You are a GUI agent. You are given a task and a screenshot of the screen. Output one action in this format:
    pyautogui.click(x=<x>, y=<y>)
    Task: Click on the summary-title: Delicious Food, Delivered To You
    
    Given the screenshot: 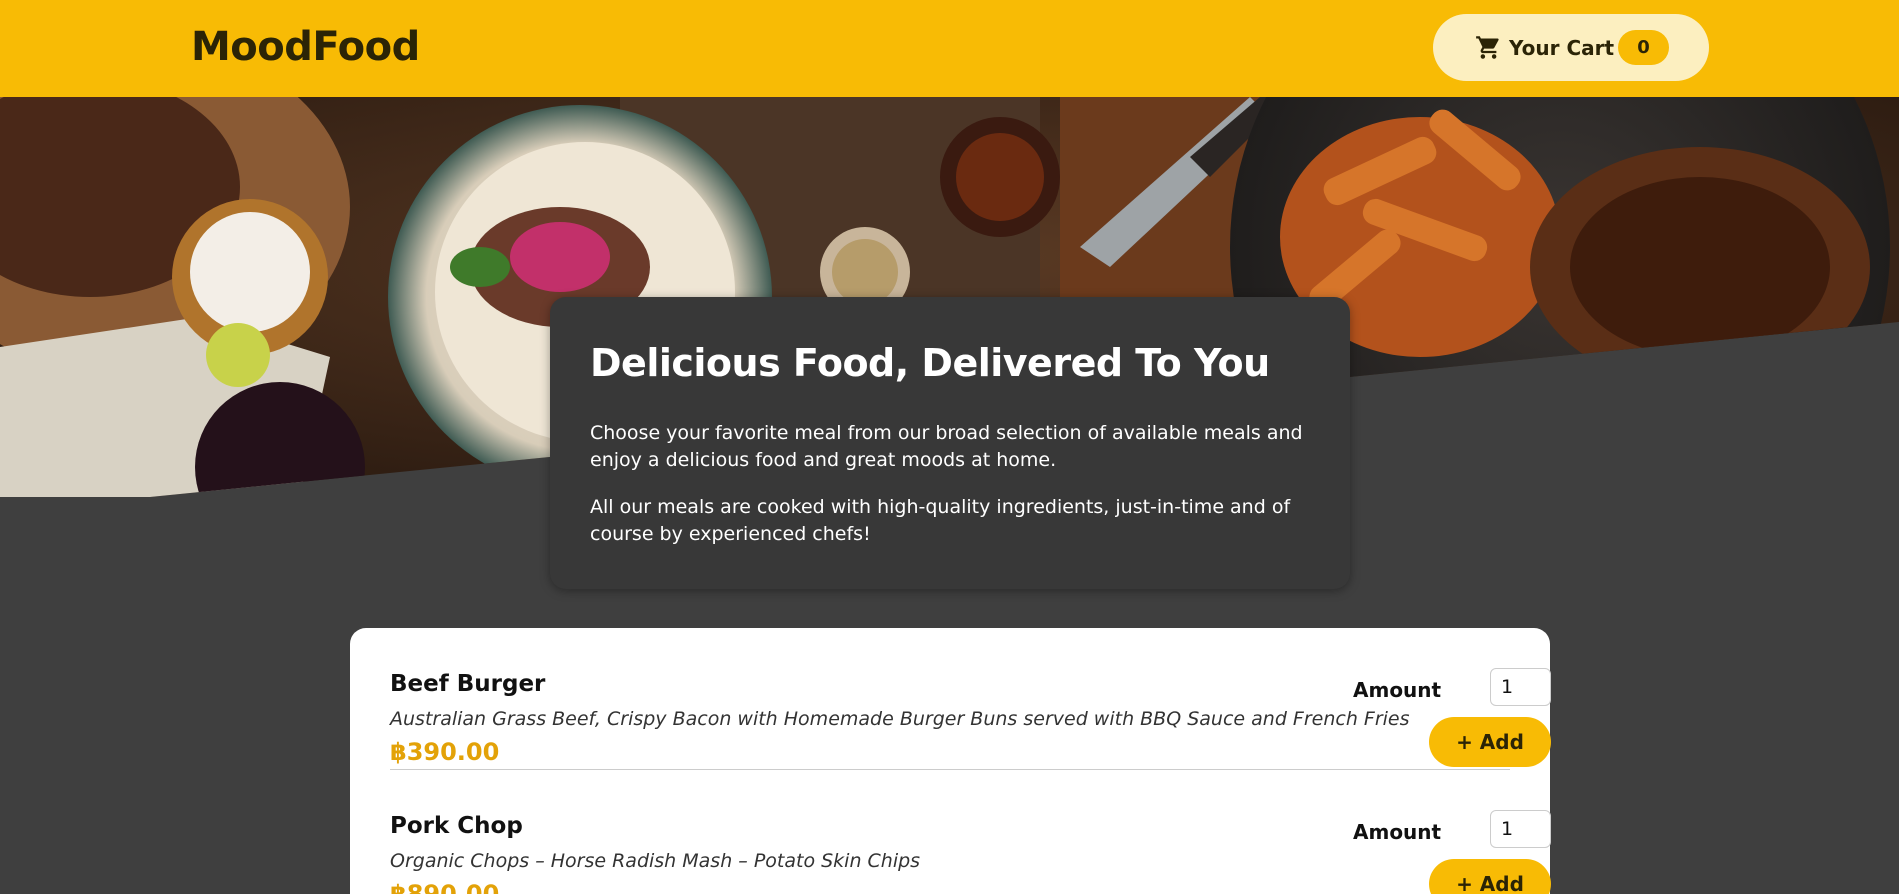 What is the action you would take?
    pyautogui.click(x=930, y=363)
    